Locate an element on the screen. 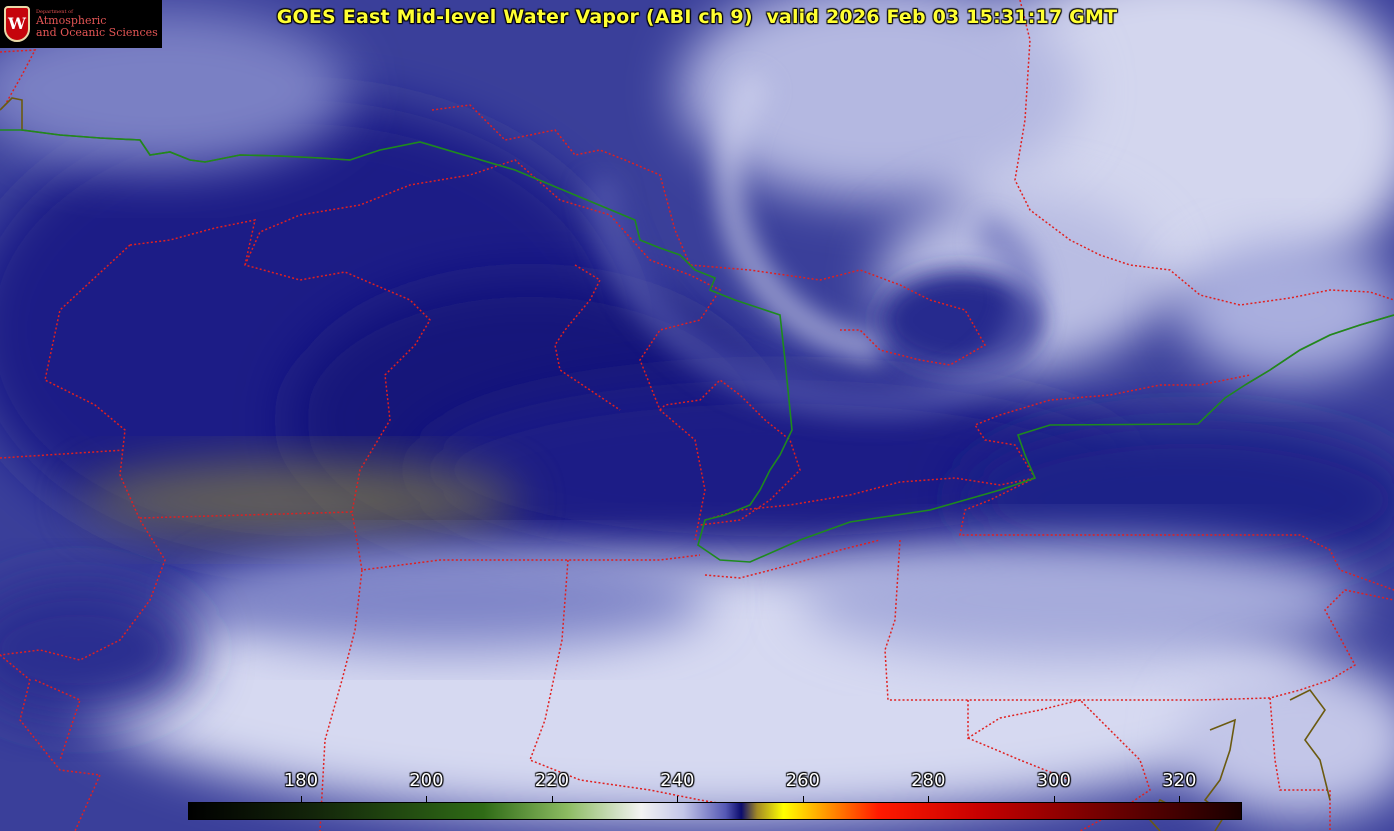 This screenshot has width=1394, height=831. logo-name-line2: and Oceanic Sciences is located at coordinates (97, 32).